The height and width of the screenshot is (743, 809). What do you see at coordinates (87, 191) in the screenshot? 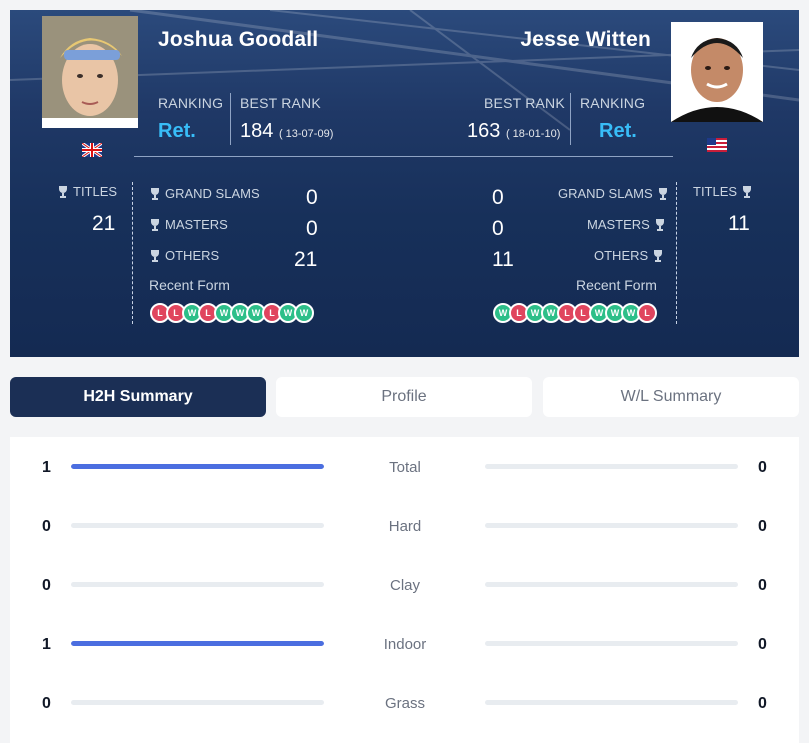
I see `titles-label-left: TITLES` at bounding box center [87, 191].